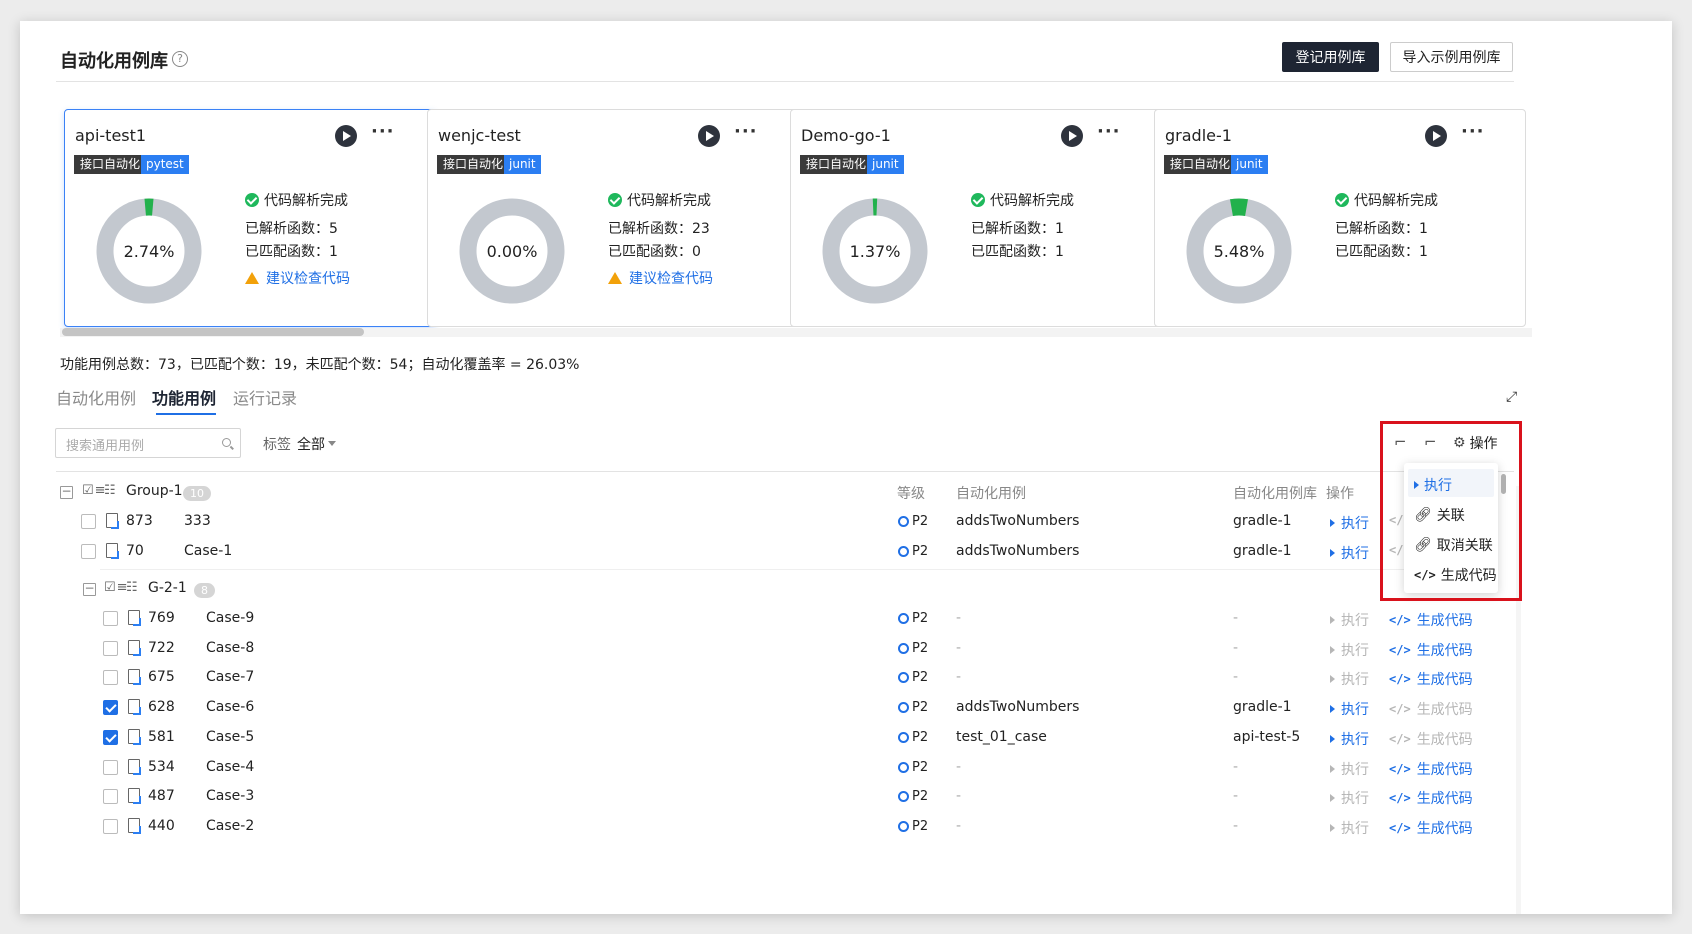 The height and width of the screenshot is (934, 1692). Describe the element at coordinates (148, 443) in the screenshot. I see `search-input: 搜索通用用例` at that location.